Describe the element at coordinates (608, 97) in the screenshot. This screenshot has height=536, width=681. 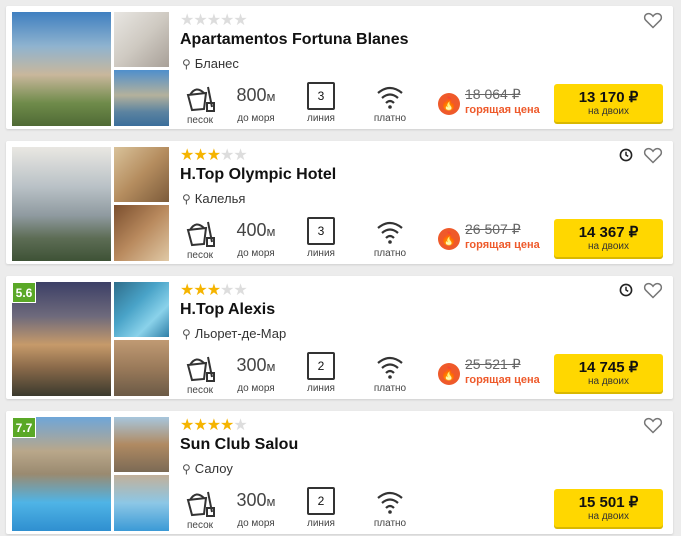
I see `price-amount: 13 170 ₽` at that location.